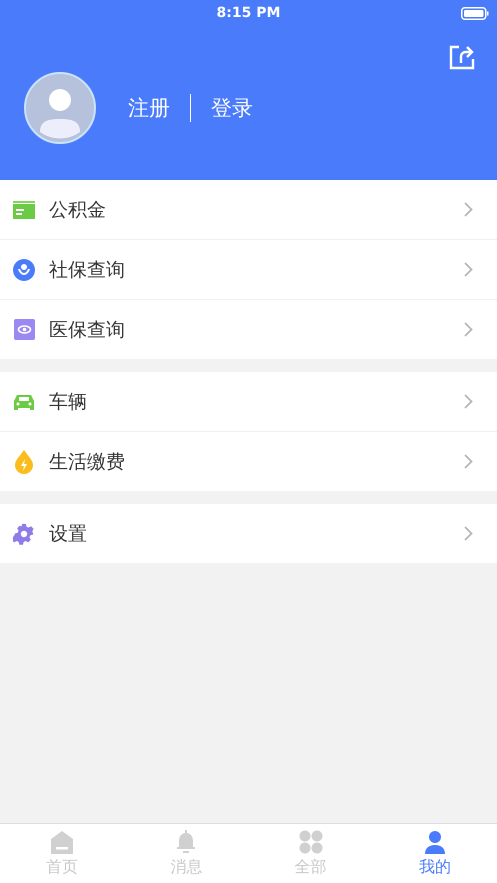 The image size is (497, 883). Describe the element at coordinates (78, 210) in the screenshot. I see `menu-label: 公积金` at that location.